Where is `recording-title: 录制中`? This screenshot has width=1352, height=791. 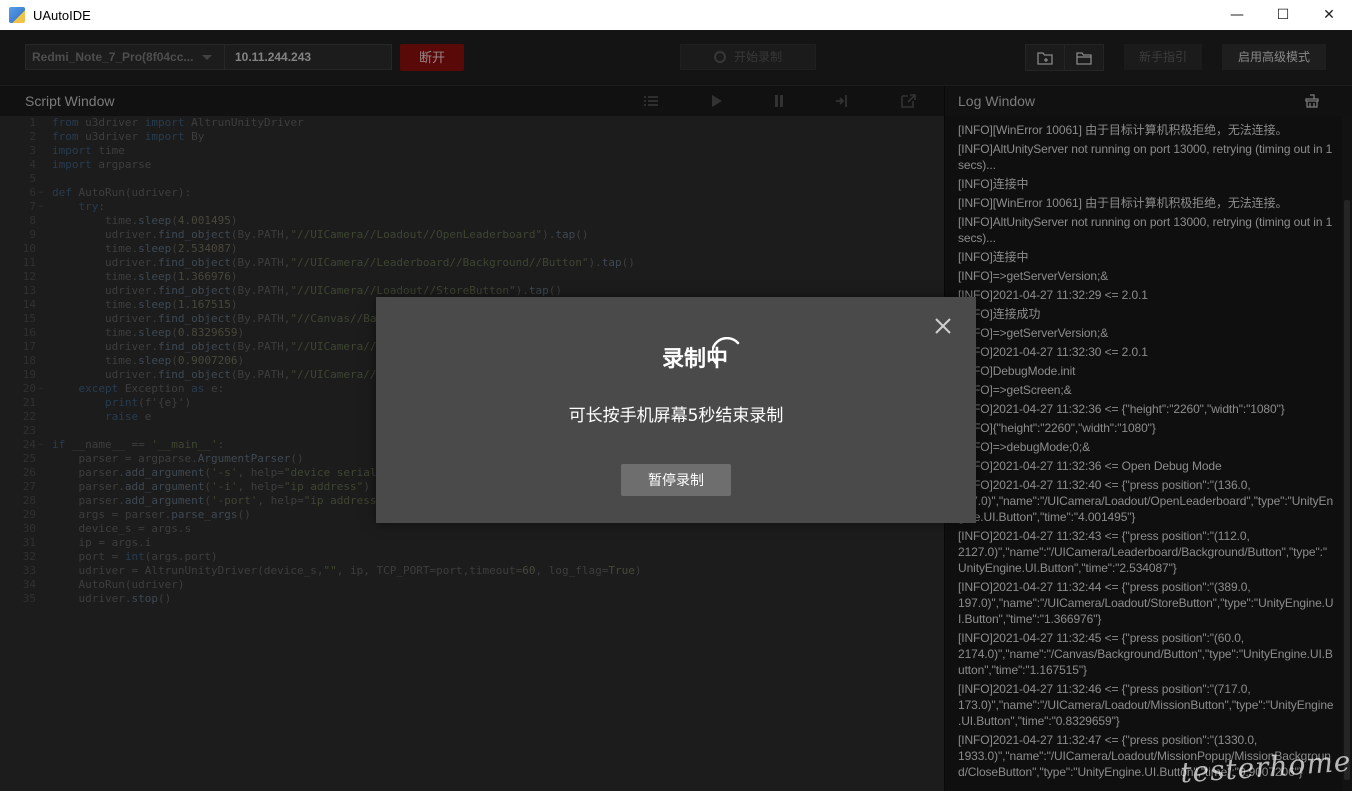 recording-title: 录制中 is located at coordinates (676, 357).